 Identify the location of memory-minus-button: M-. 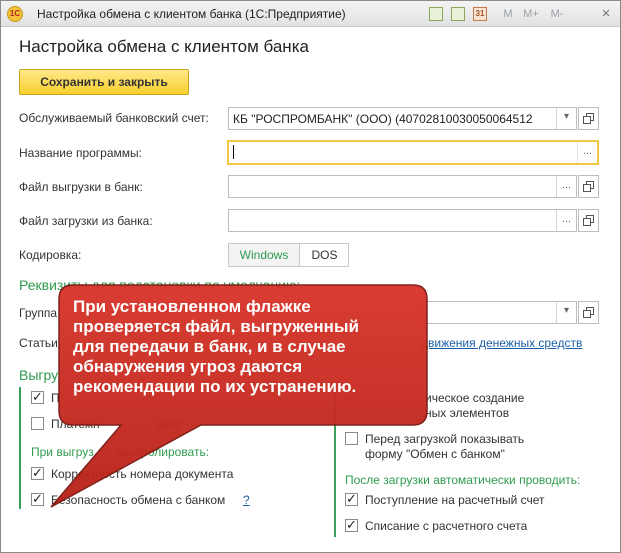
(557, 14).